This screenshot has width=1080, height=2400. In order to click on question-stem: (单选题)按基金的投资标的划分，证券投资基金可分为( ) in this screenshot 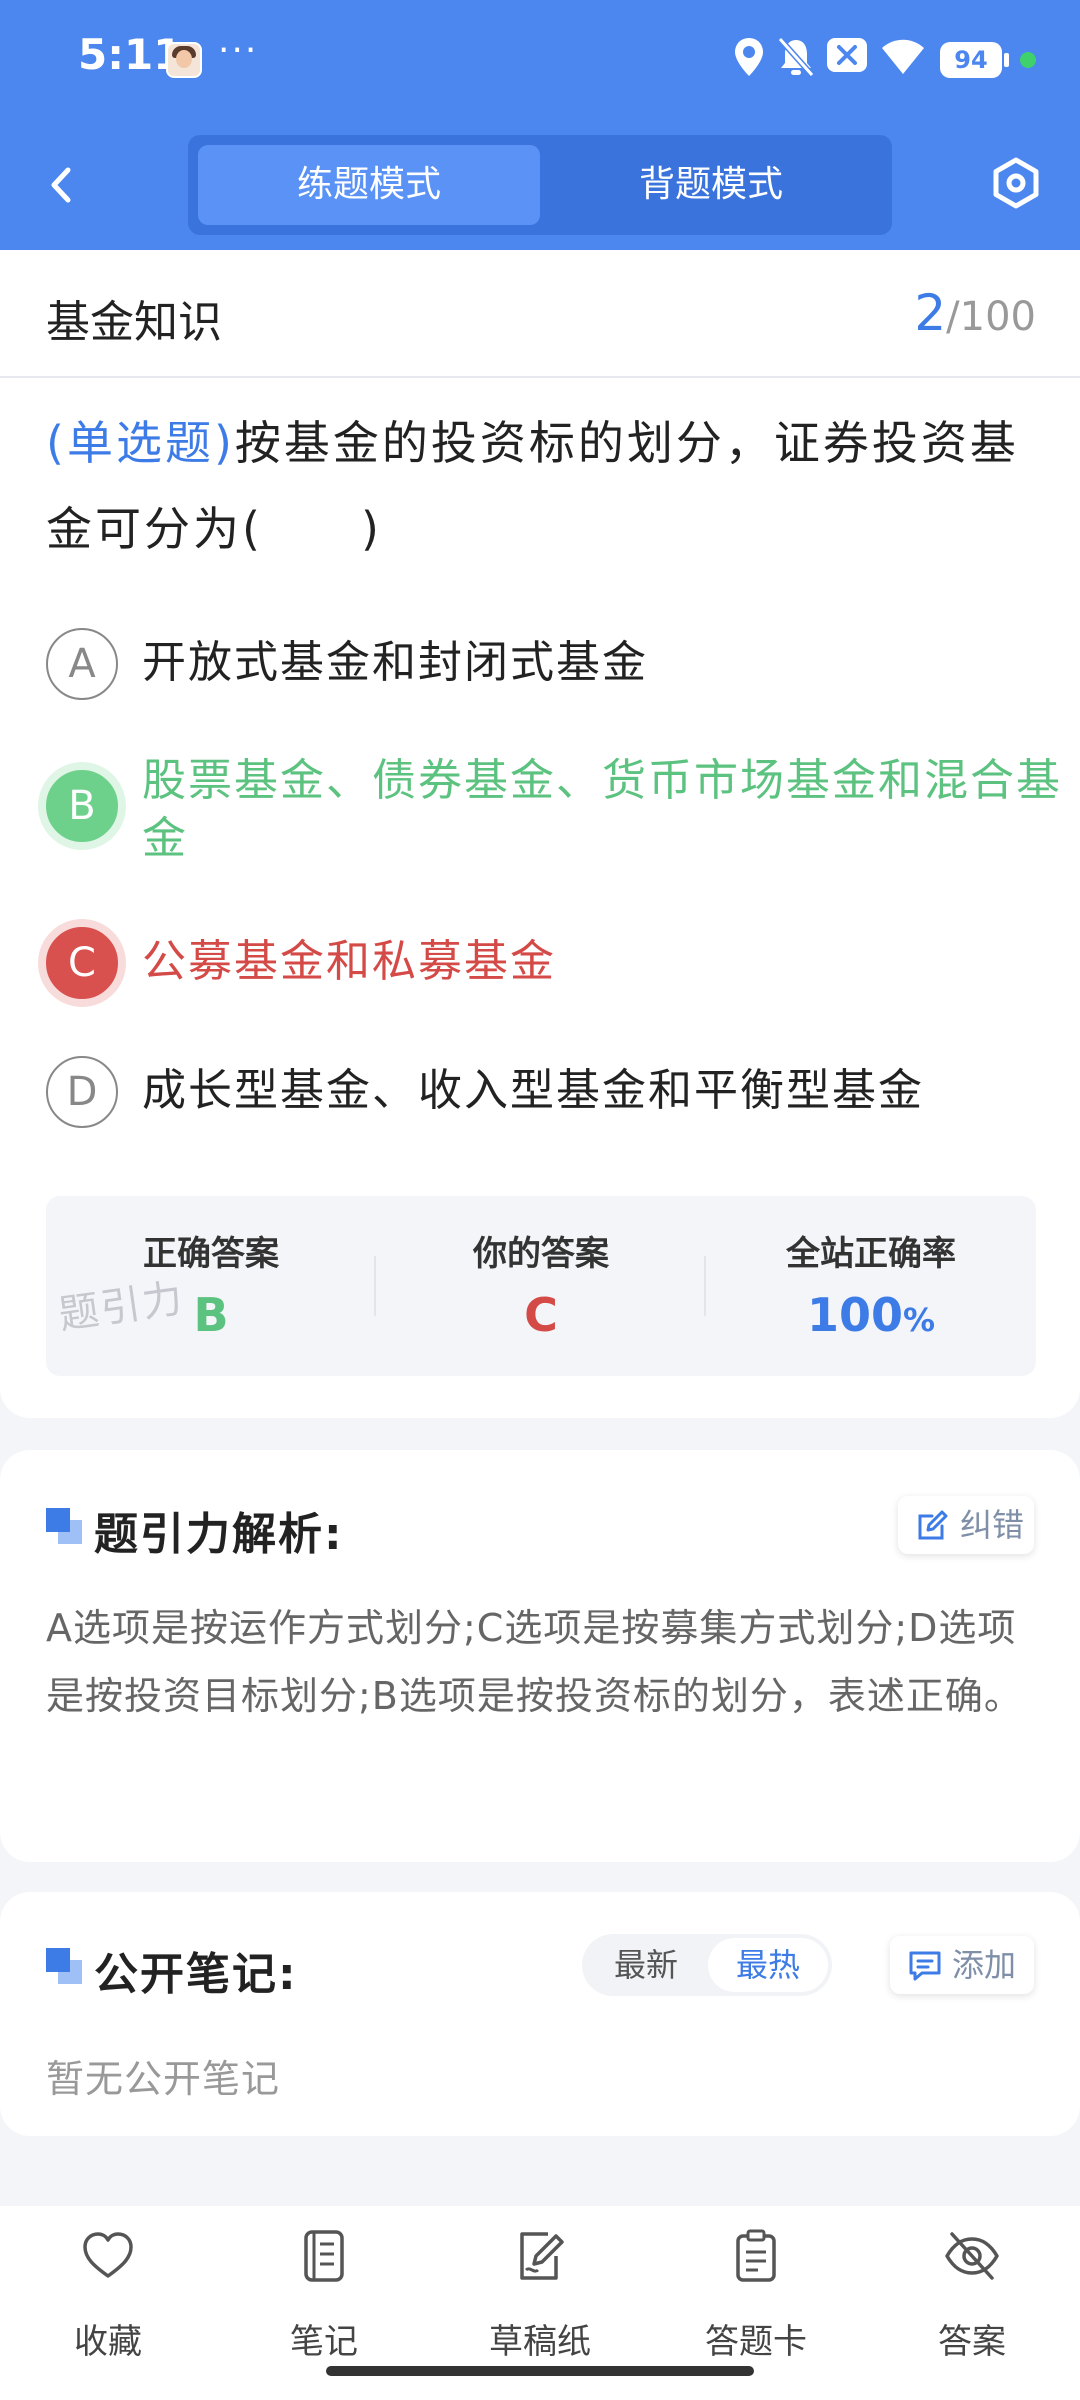, I will do `click(541, 486)`.